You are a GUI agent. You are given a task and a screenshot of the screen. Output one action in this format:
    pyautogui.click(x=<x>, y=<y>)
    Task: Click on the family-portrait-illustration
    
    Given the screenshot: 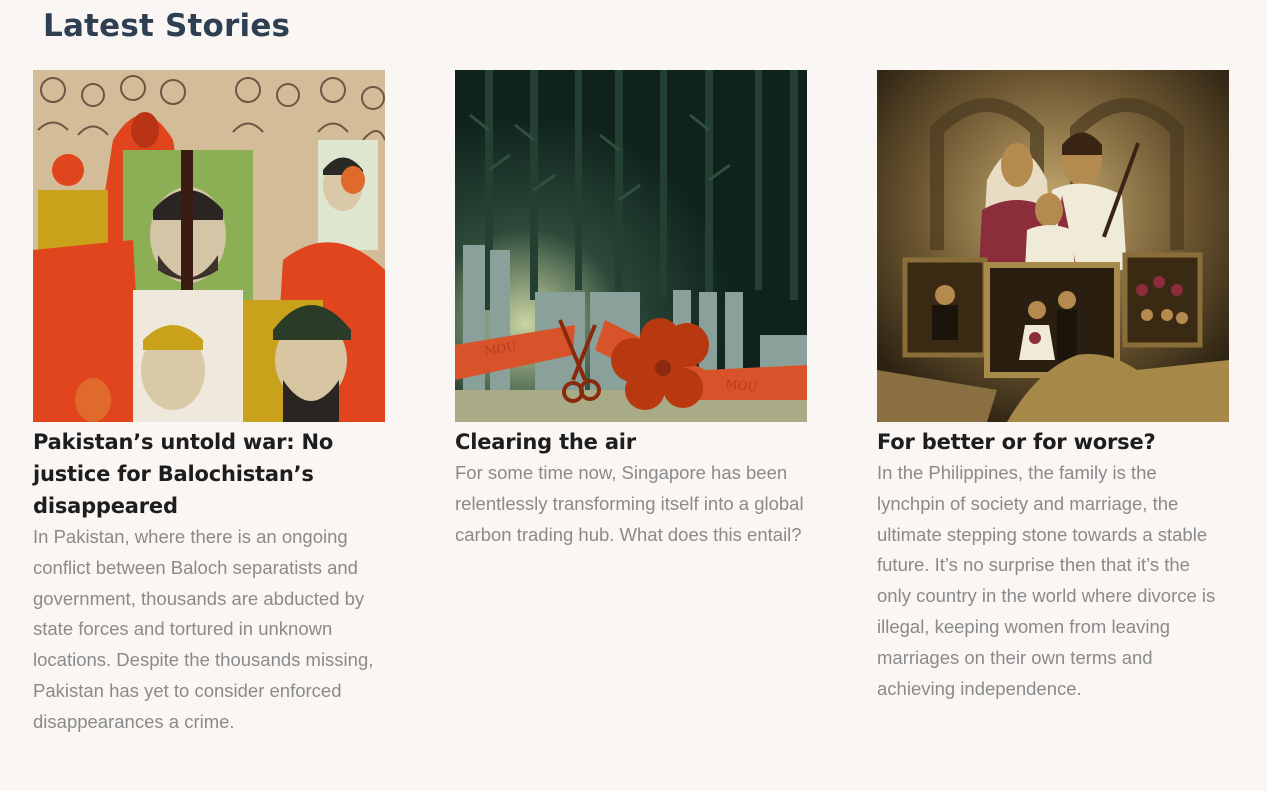 What is the action you would take?
    pyautogui.click(x=1053, y=246)
    